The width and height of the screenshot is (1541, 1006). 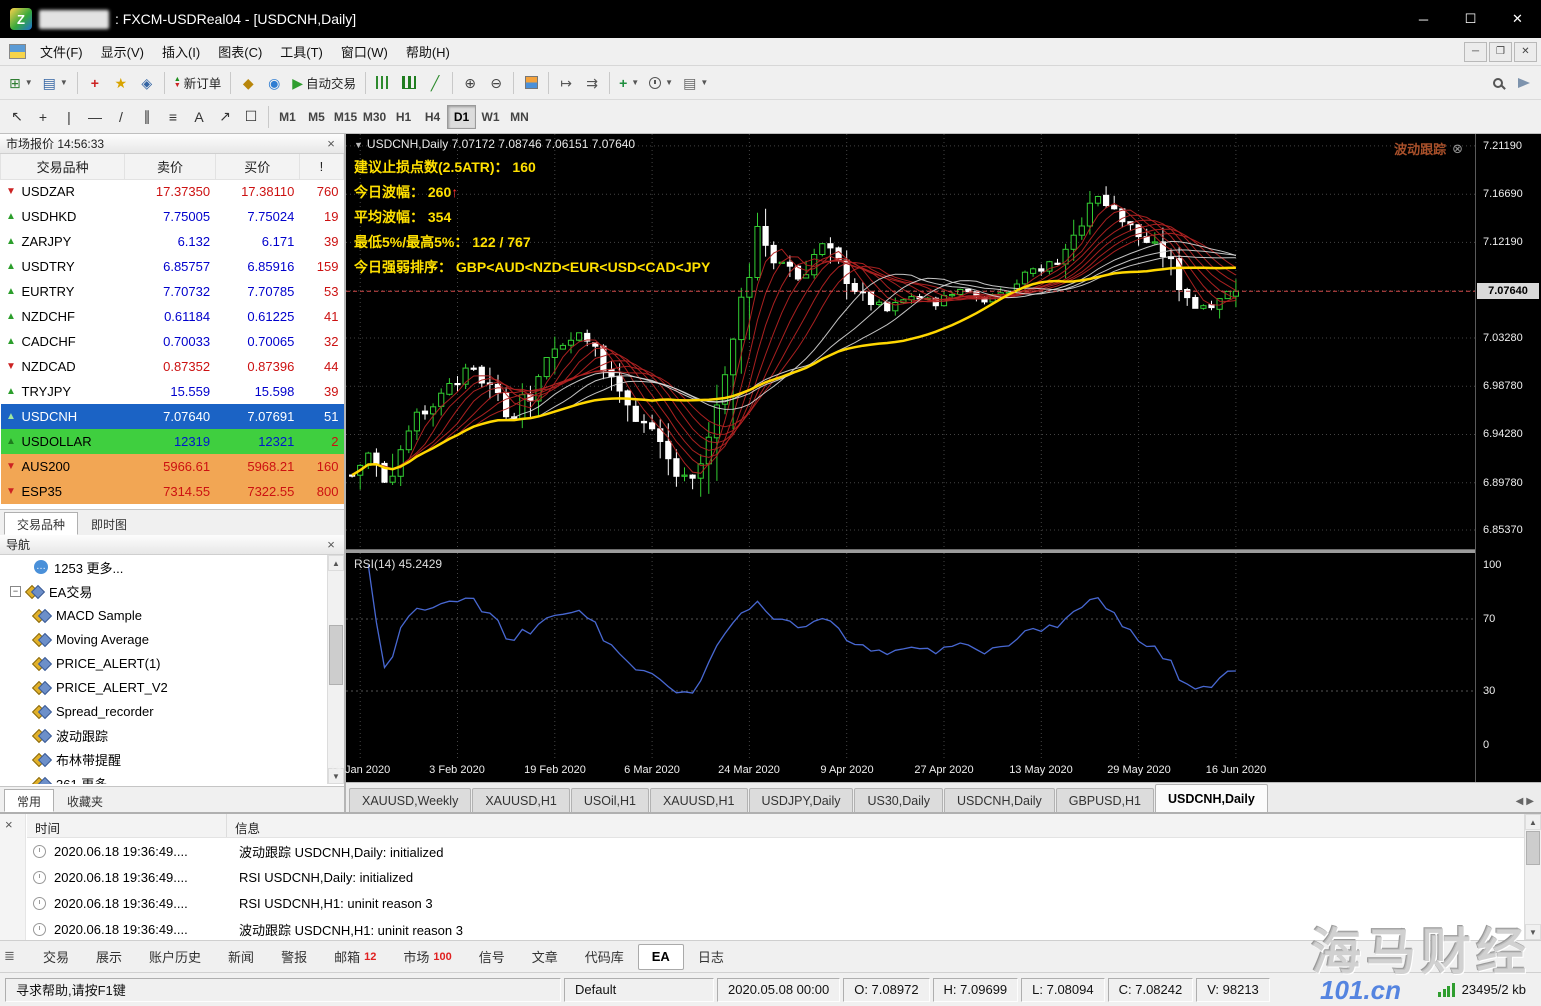 What do you see at coordinates (639, 989) in the screenshot?
I see `status-profile: Default` at bounding box center [639, 989].